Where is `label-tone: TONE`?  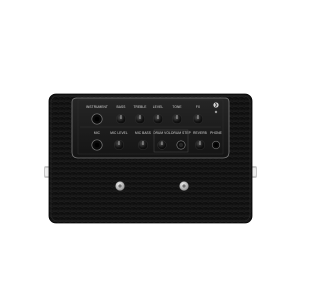
label-tone: TONE is located at coordinates (176, 107).